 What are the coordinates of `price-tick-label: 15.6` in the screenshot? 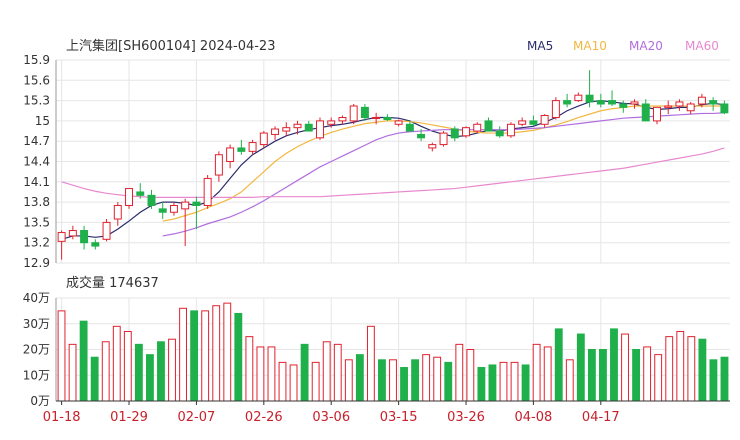 It's located at (36, 80).